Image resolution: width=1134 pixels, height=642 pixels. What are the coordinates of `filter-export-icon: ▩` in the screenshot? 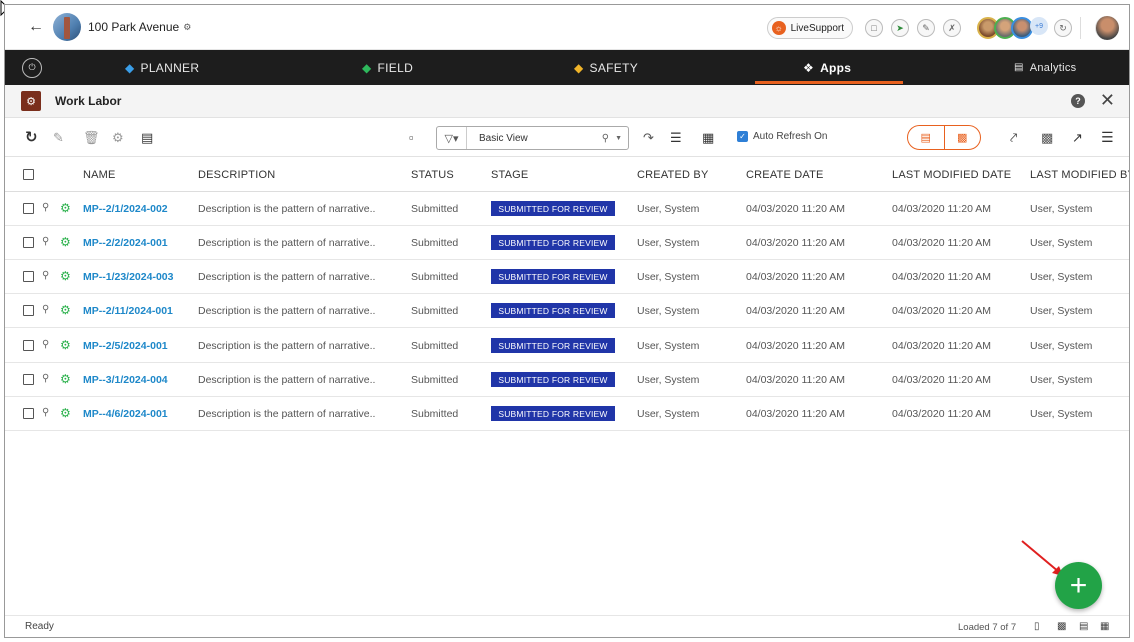 It's located at (1047, 138).